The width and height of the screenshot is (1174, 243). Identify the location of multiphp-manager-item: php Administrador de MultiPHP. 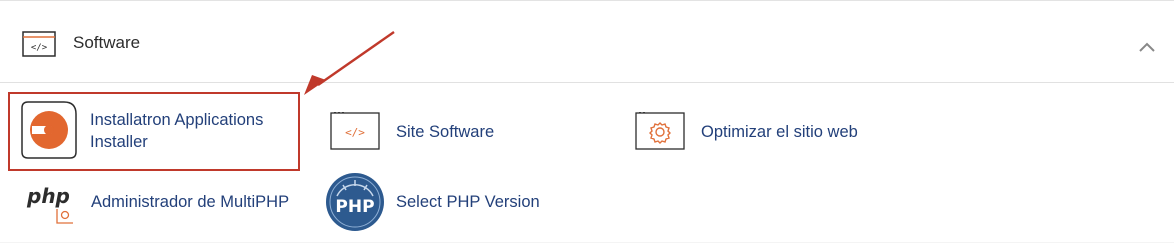
(170, 204).